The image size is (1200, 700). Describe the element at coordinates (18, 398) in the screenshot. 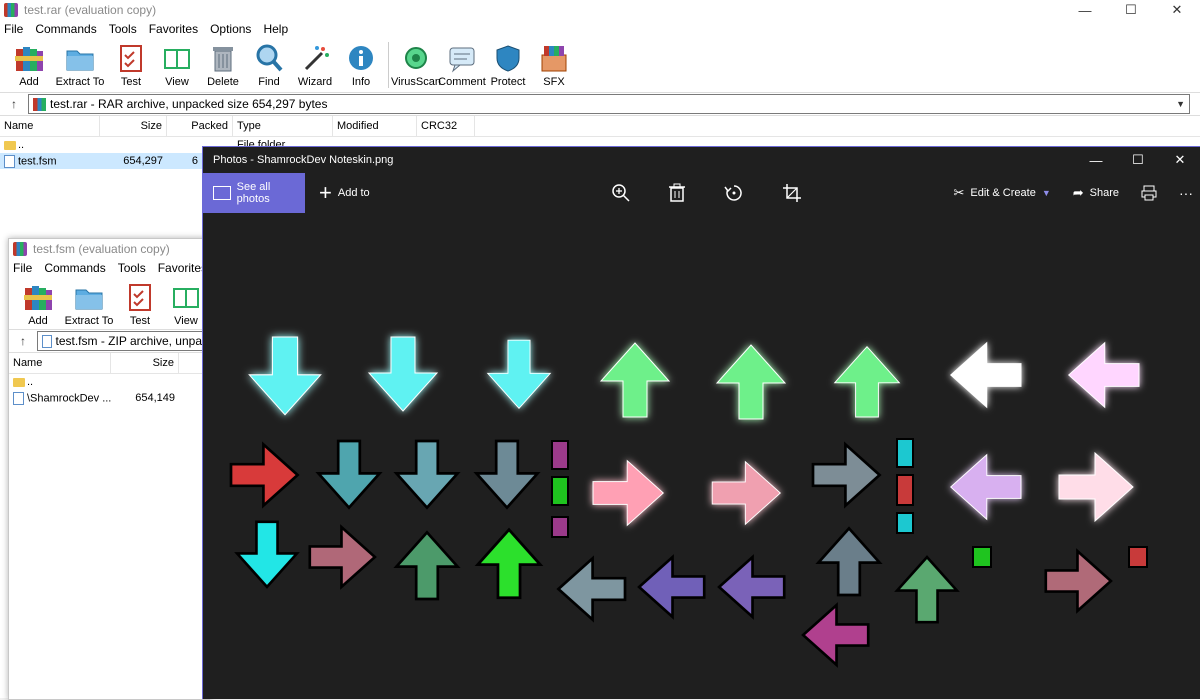

I see `png-file-icon` at that location.